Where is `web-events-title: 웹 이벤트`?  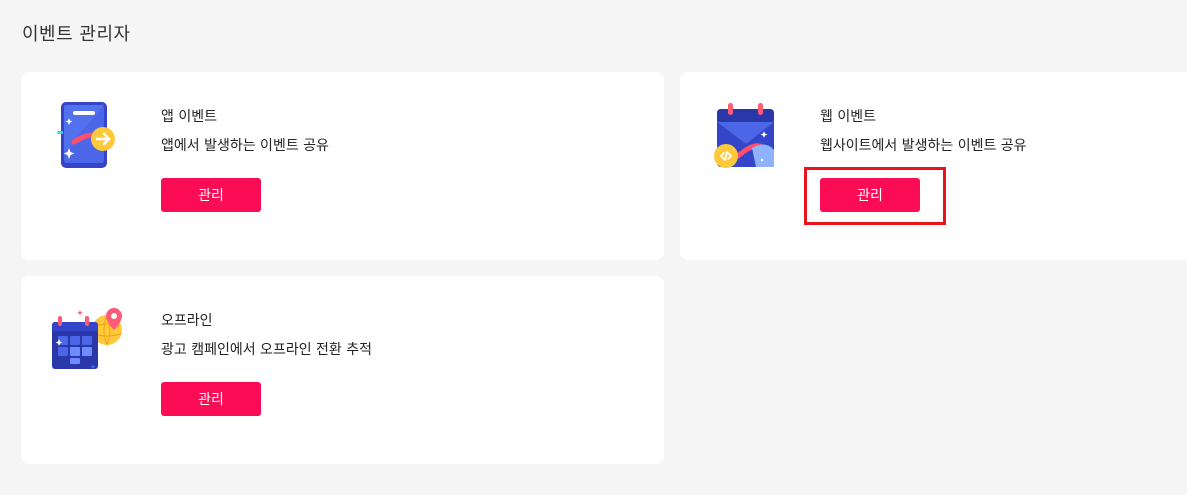 web-events-title: 웹 이벤트 is located at coordinates (848, 117).